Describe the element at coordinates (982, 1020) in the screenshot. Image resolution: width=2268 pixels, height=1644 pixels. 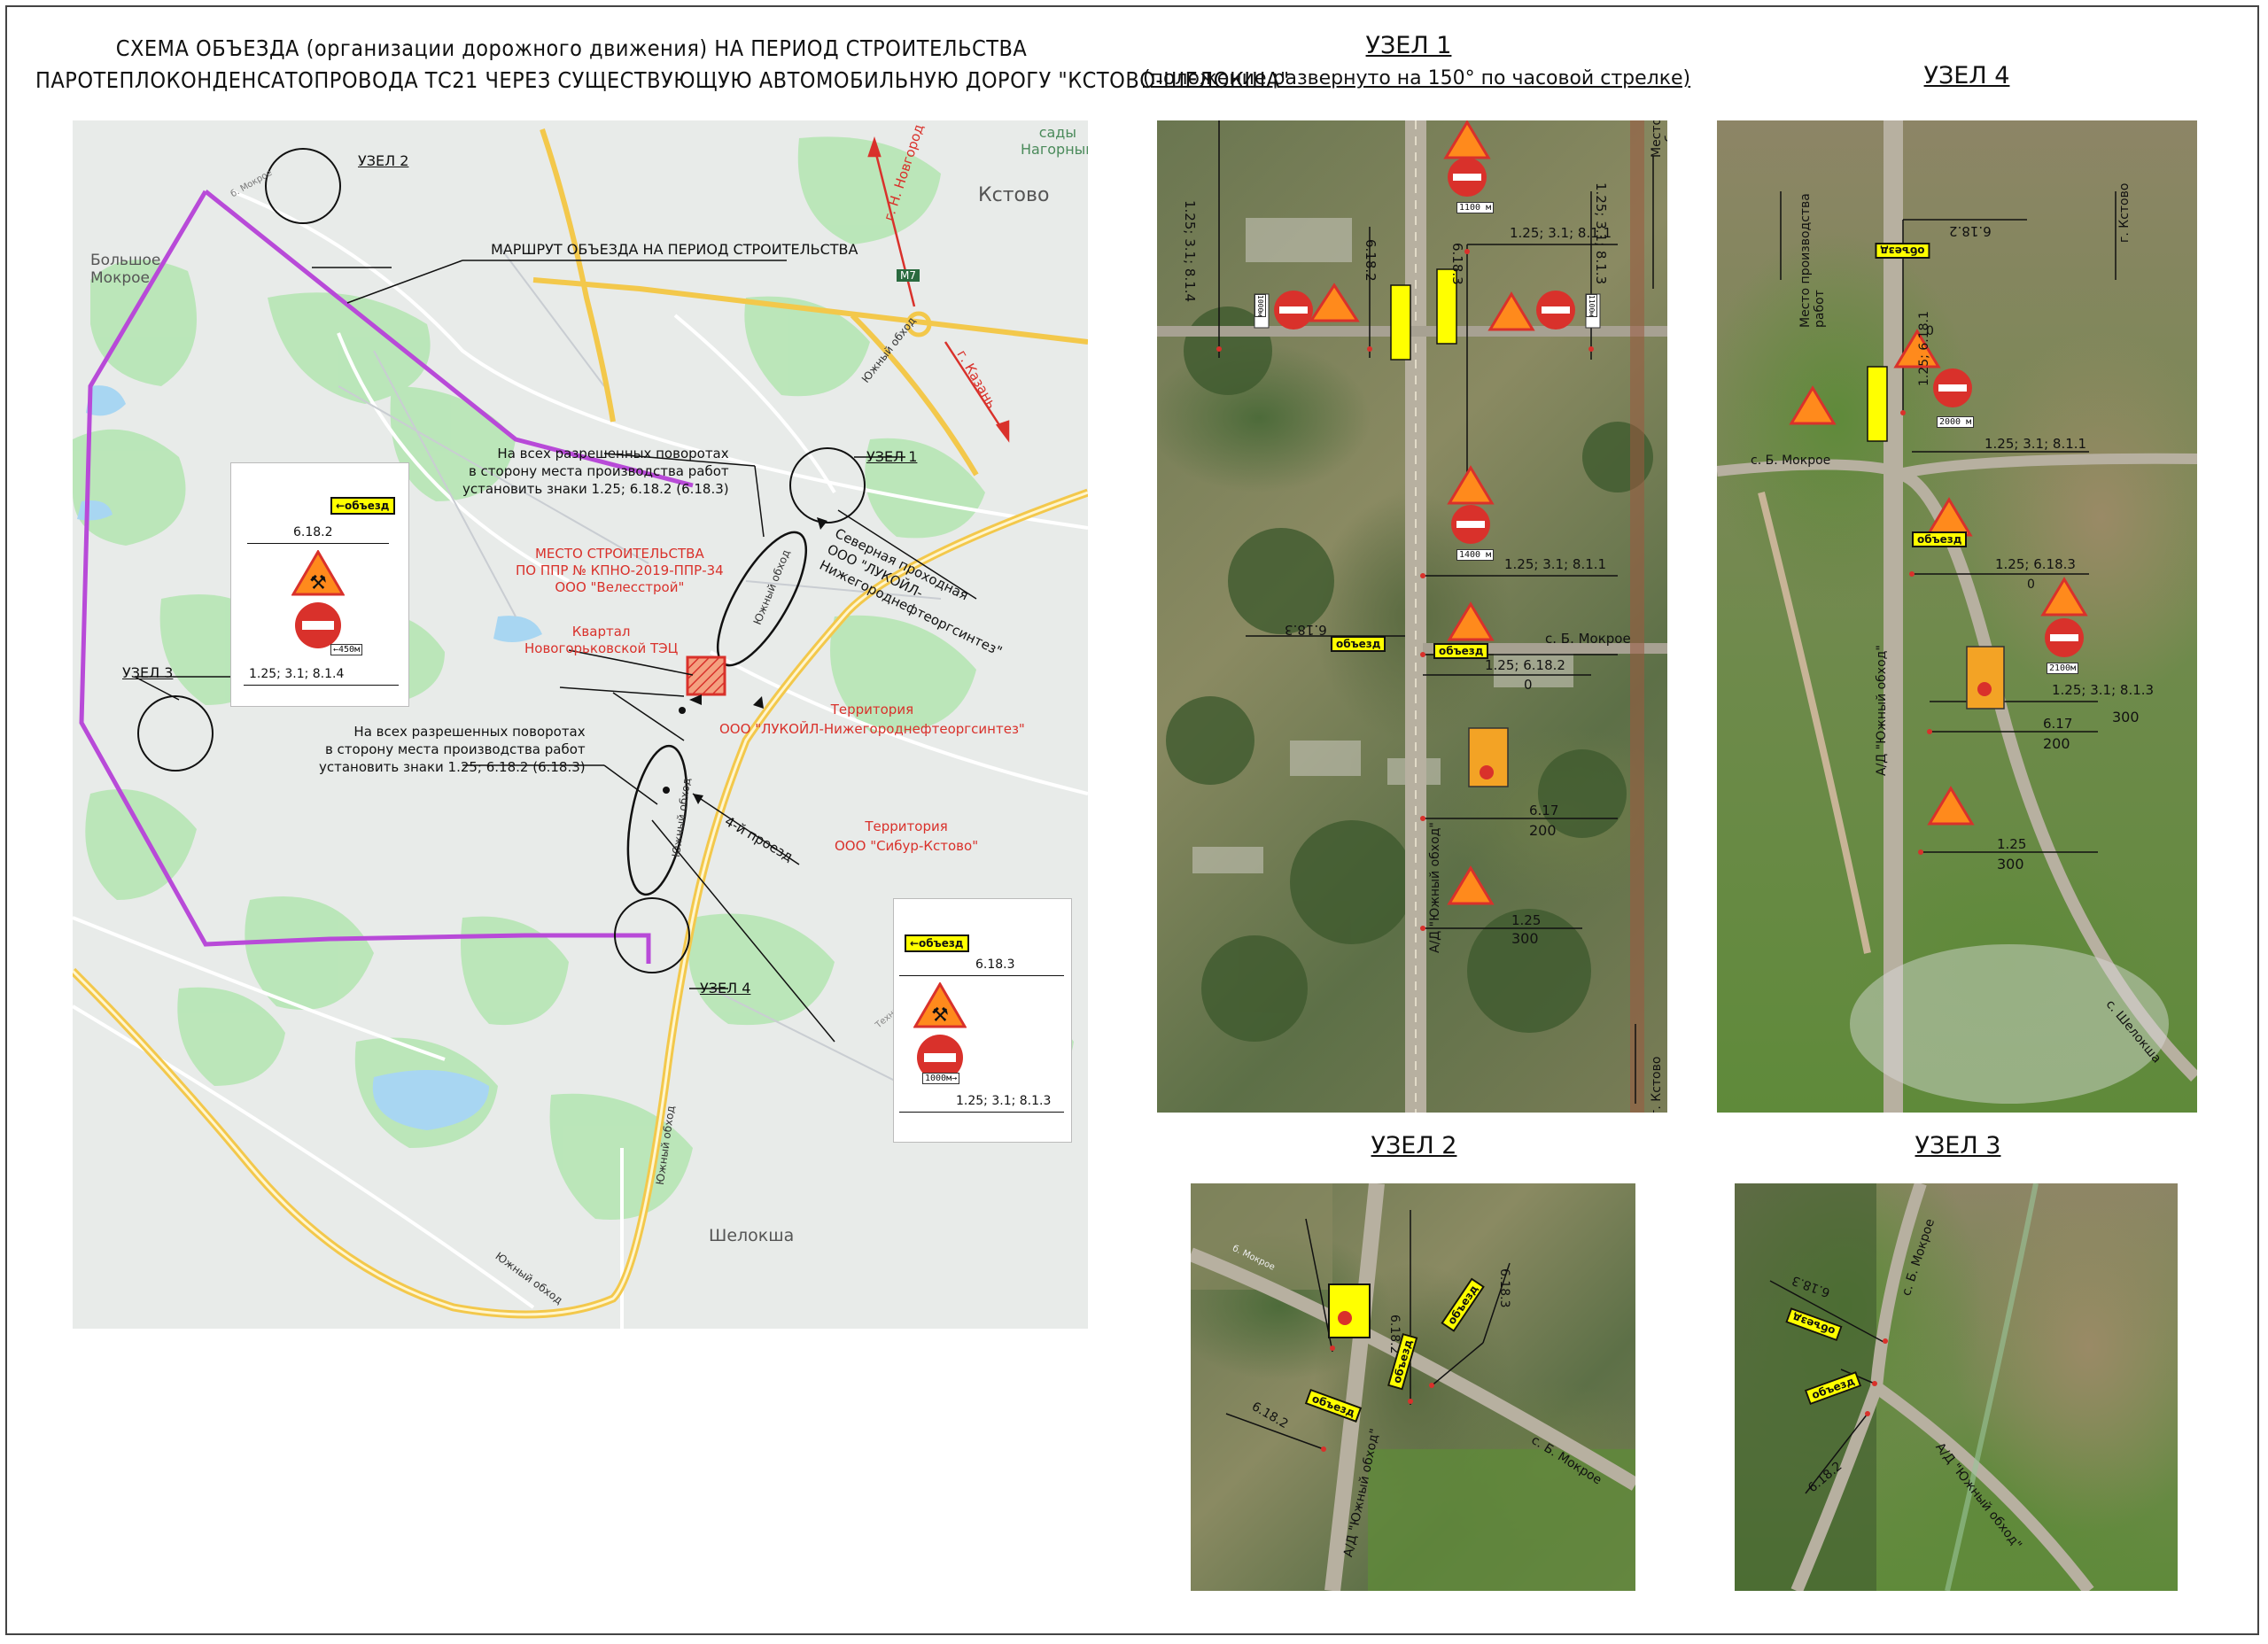
I see `legend-card-2: ←объезд 6.18.3 ⚒ 1000м→ 1.25; 3.1; 8.1.3` at that location.